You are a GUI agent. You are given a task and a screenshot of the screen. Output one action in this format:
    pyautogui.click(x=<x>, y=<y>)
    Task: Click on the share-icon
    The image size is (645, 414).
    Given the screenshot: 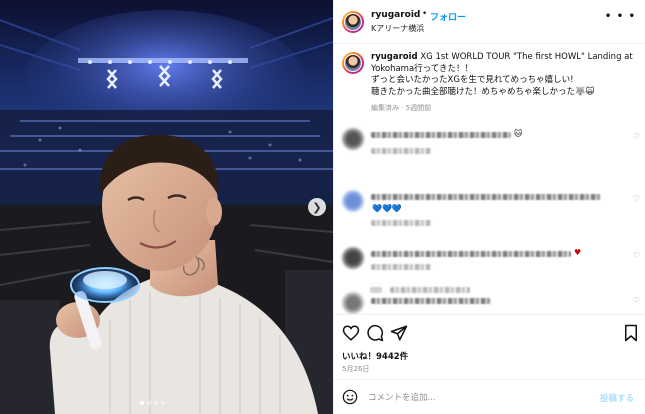 What is the action you would take?
    pyautogui.click(x=399, y=333)
    